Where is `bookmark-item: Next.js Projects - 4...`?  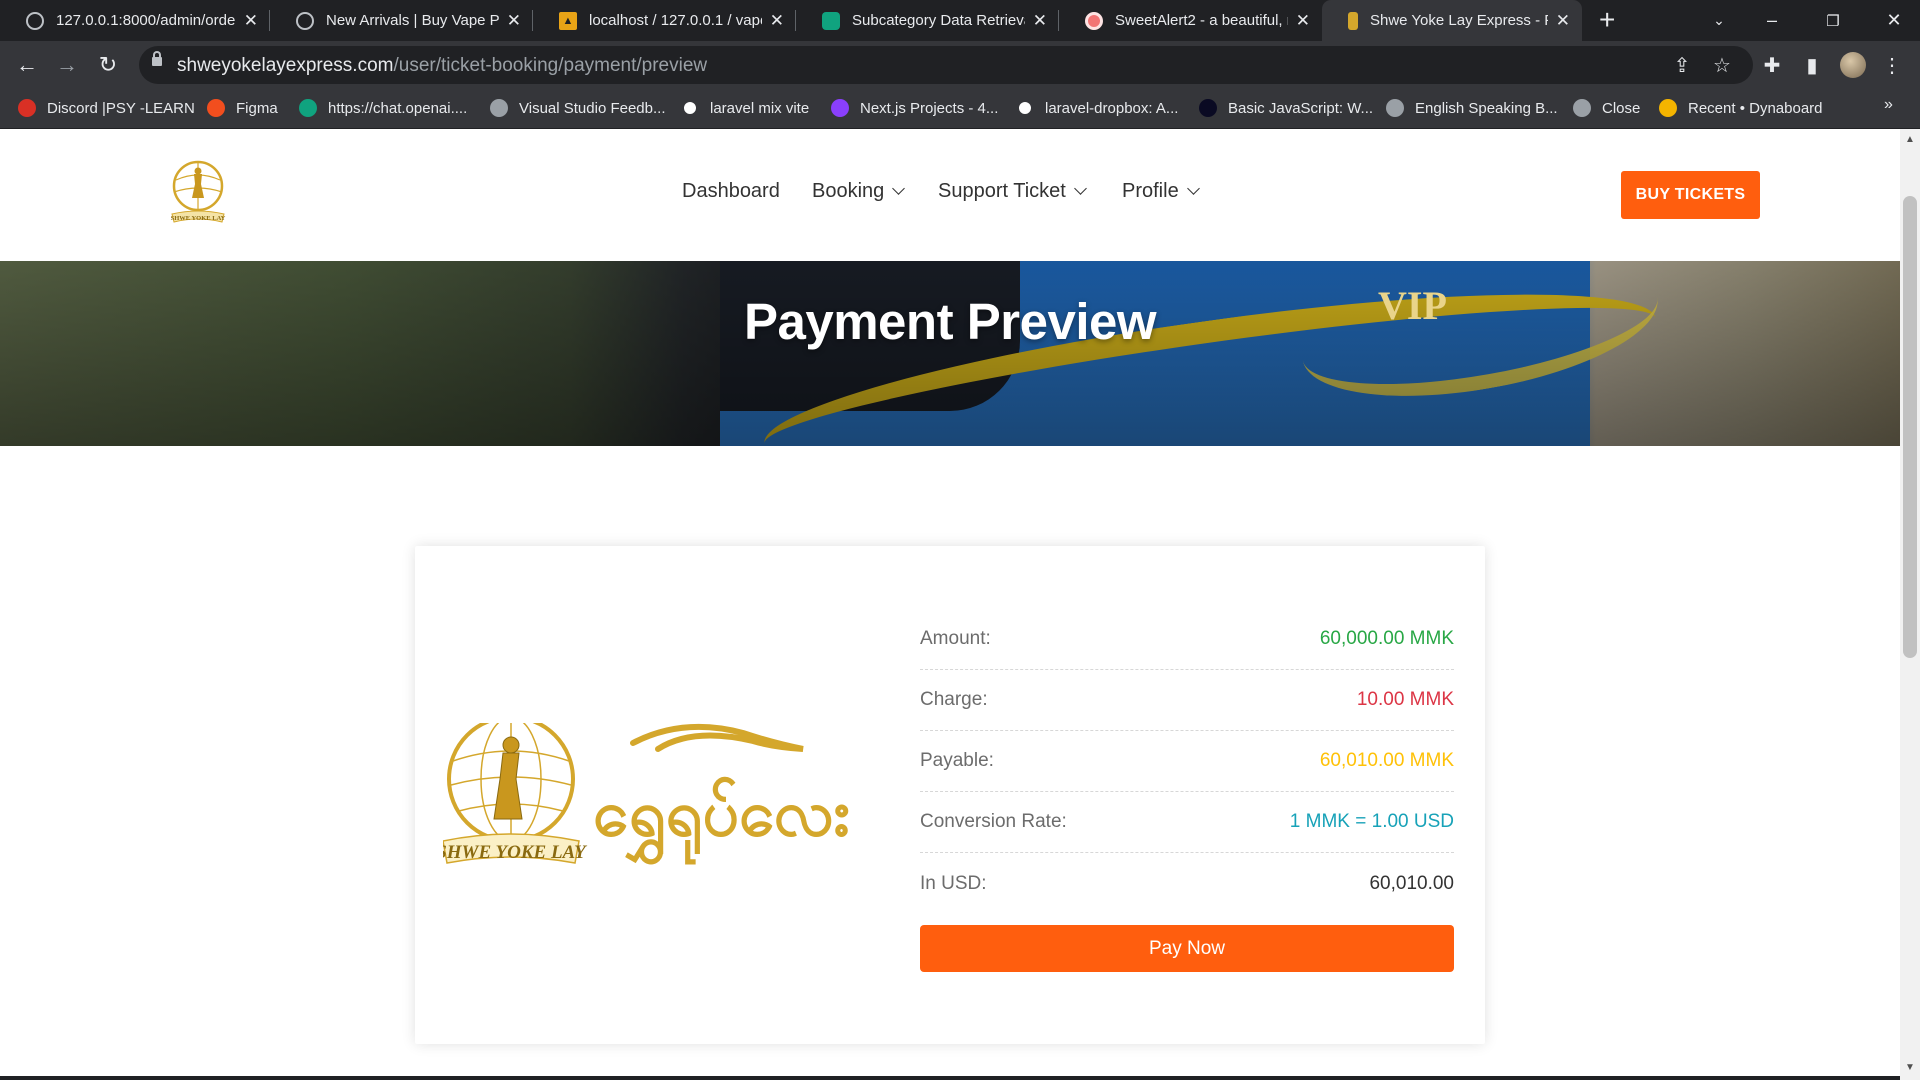 bookmark-item: Next.js Projects - 4... is located at coordinates (914, 108).